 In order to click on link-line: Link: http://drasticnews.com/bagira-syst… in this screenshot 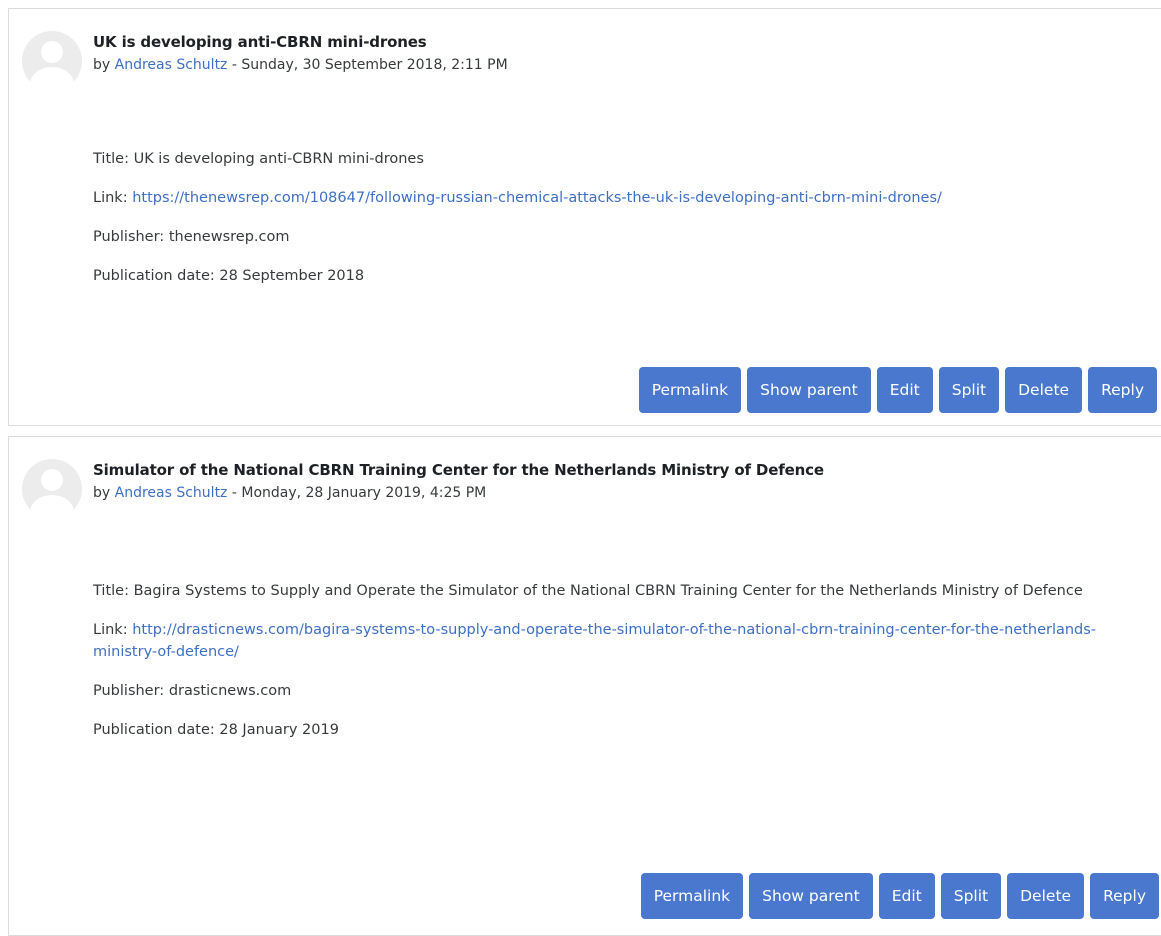, I will do `click(613, 641)`.